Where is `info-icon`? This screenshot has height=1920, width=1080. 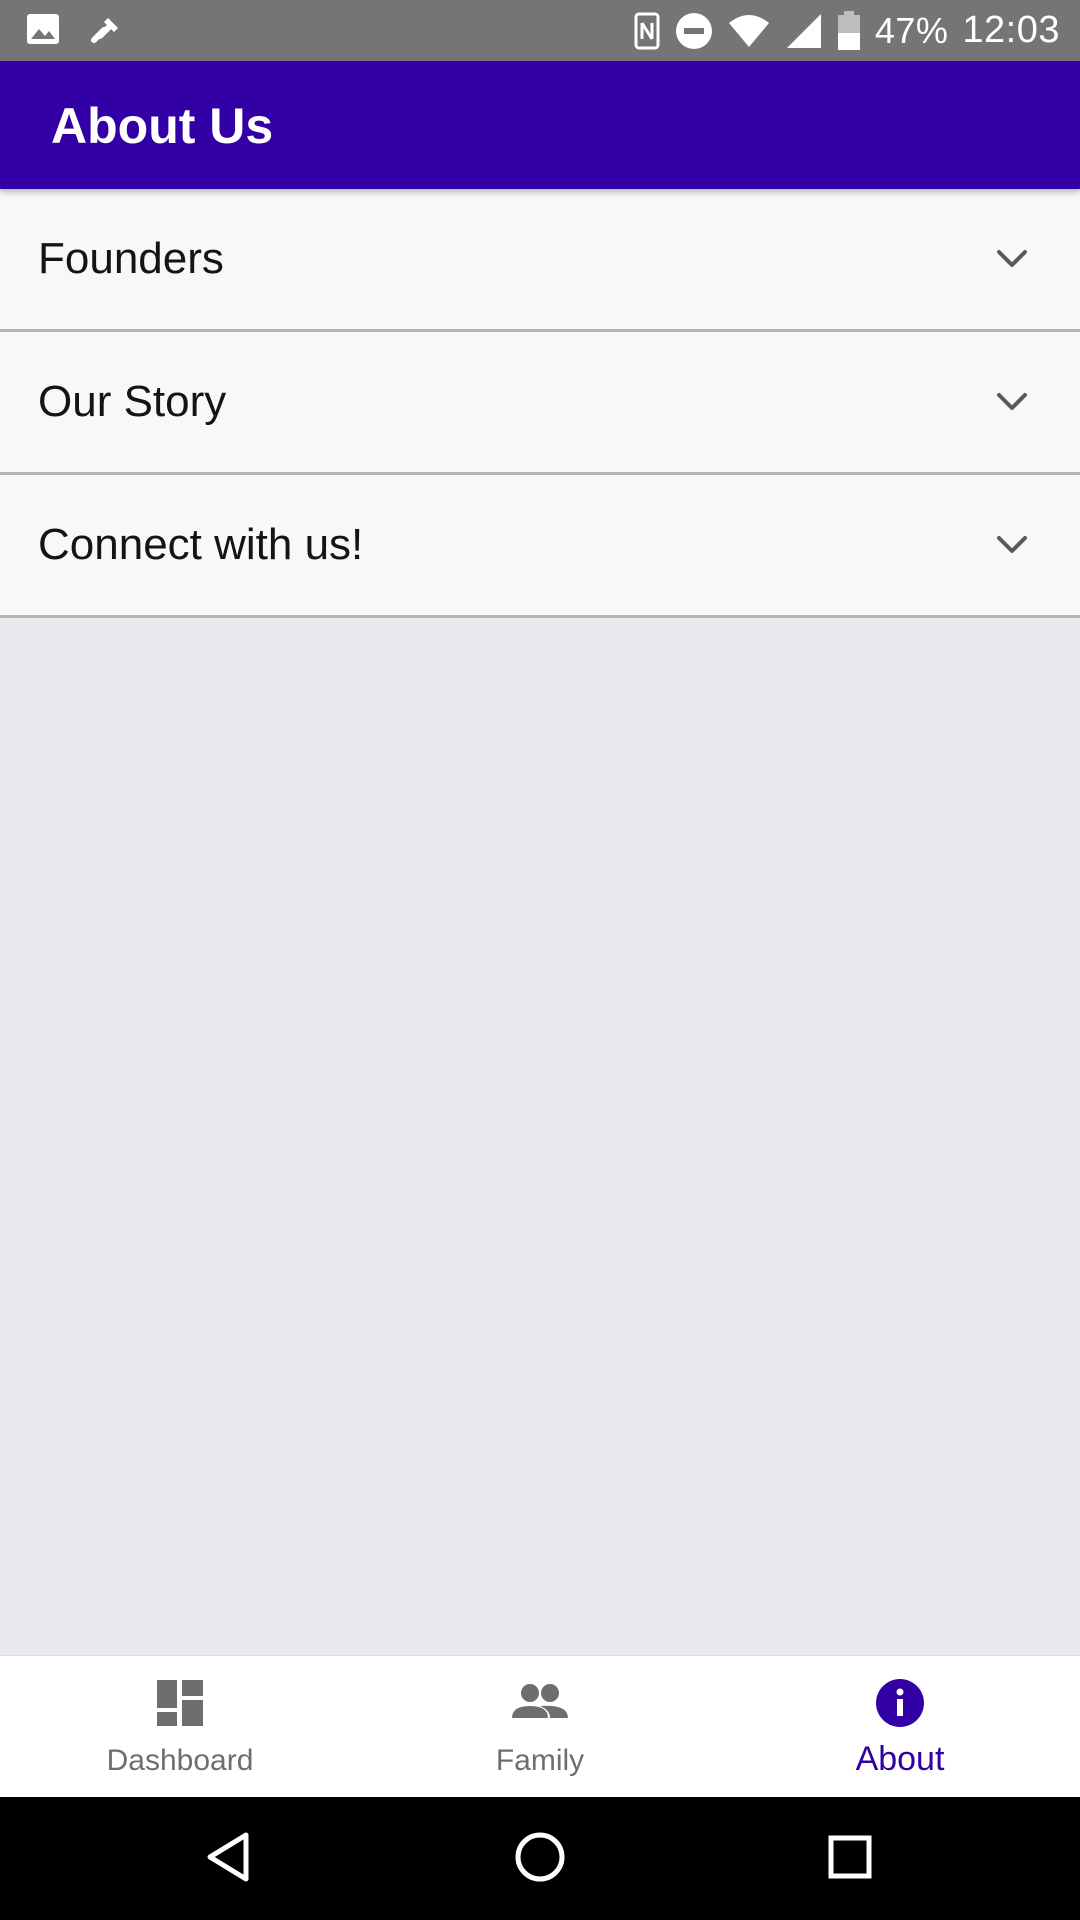
info-icon is located at coordinates (900, 1703).